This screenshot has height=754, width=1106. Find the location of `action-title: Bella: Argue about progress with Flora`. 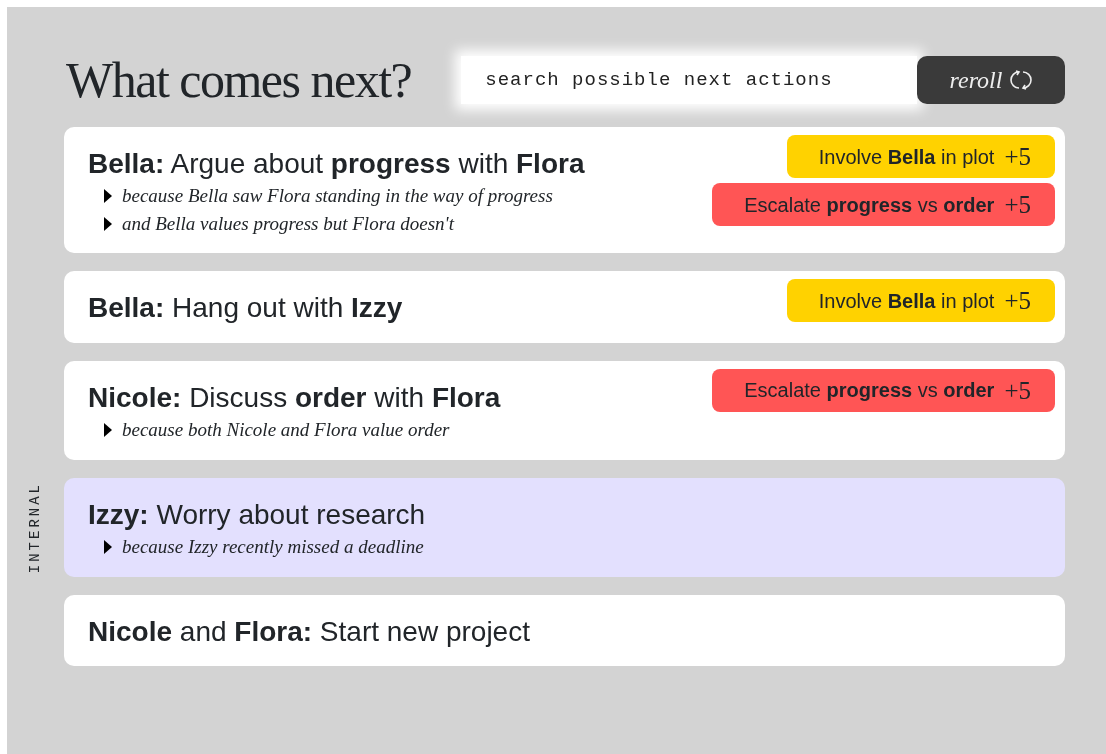

action-title: Bella: Argue about progress with Flora is located at coordinates (336, 164).